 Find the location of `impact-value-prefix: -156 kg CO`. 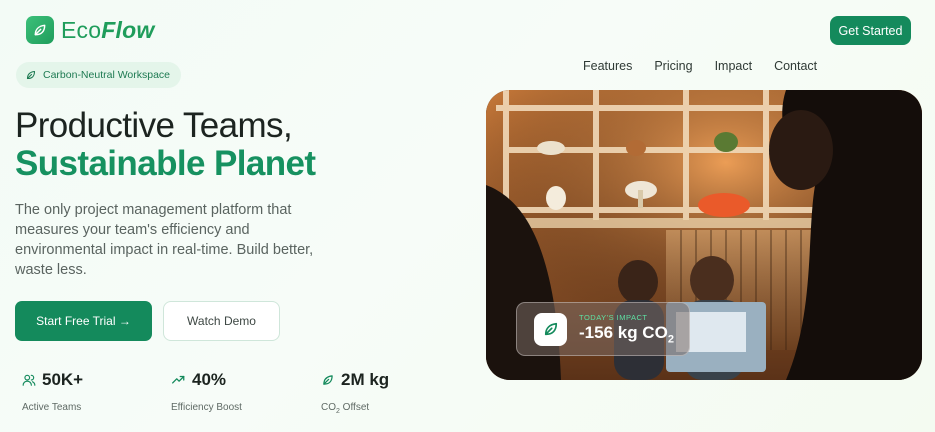

impact-value-prefix: -156 kg CO is located at coordinates (623, 332).